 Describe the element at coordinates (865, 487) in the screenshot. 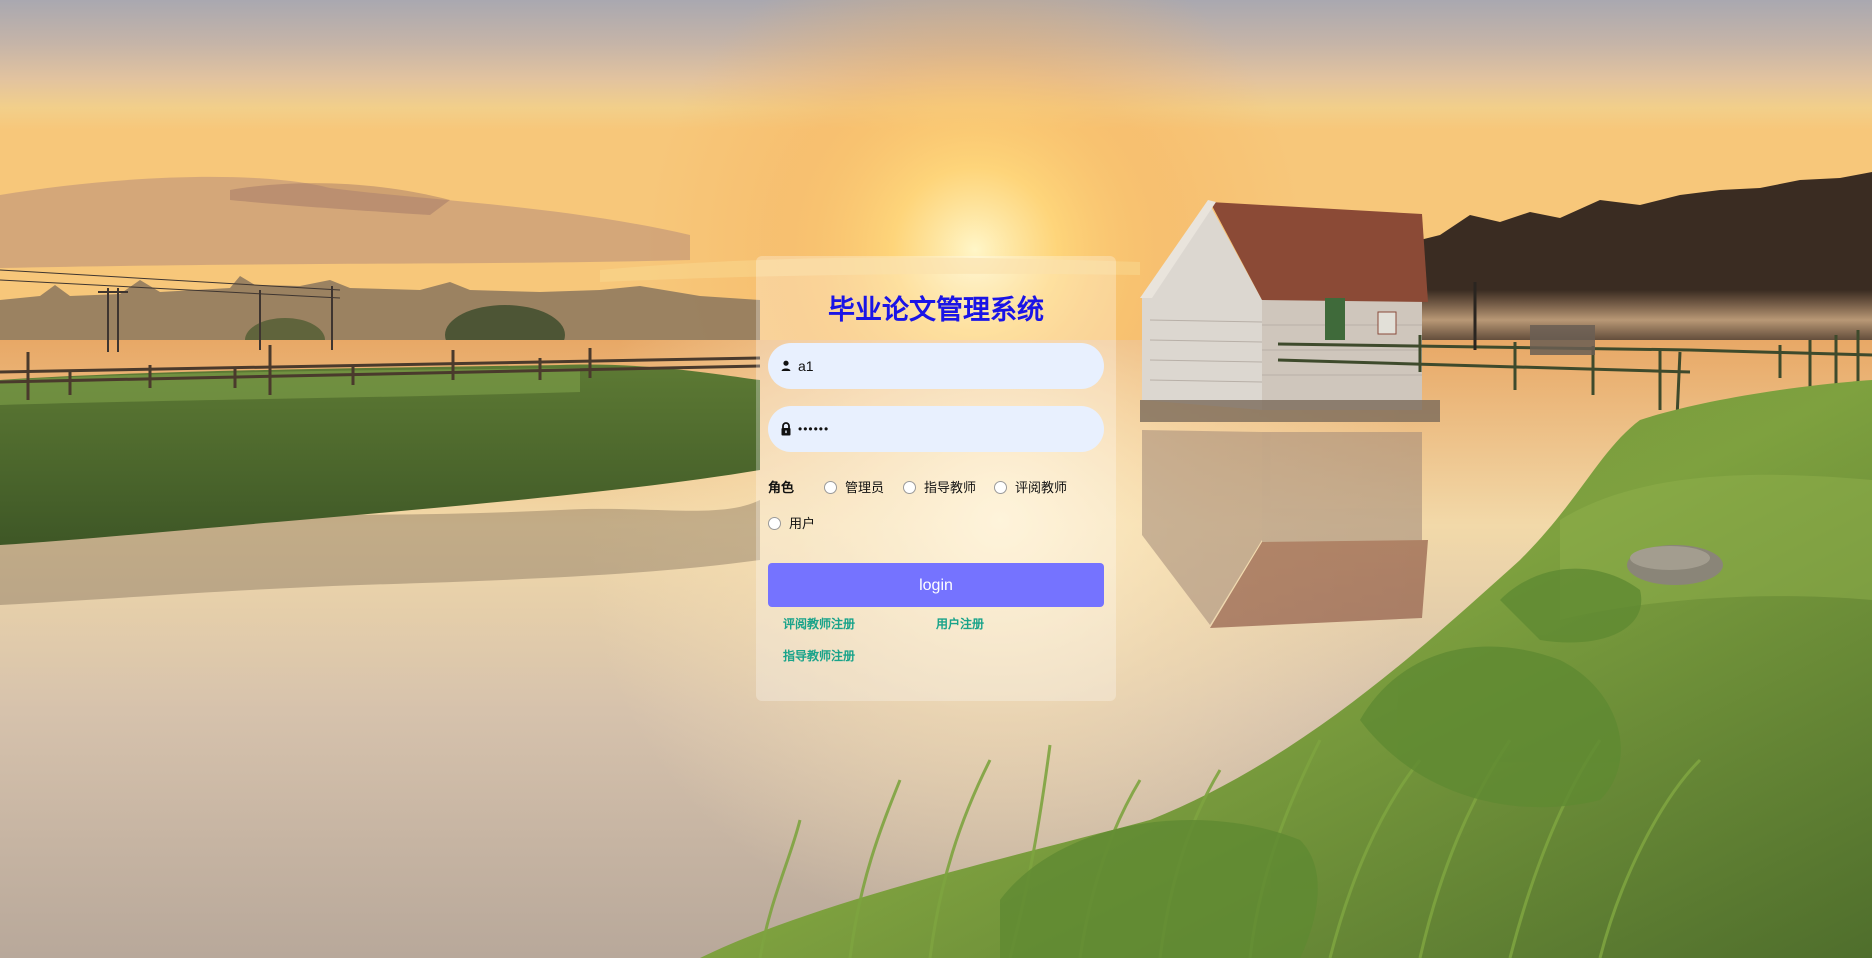

I see `role-option-label: 管理员` at that location.